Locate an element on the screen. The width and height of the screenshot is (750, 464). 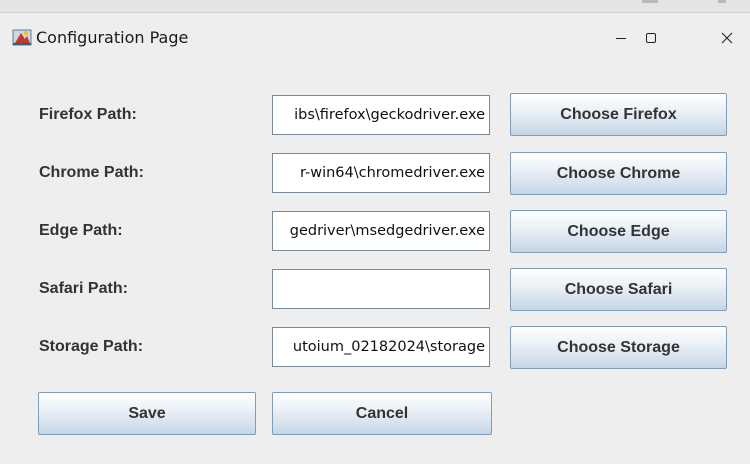
choose-storage-button: Choose Storage is located at coordinates (618, 347).